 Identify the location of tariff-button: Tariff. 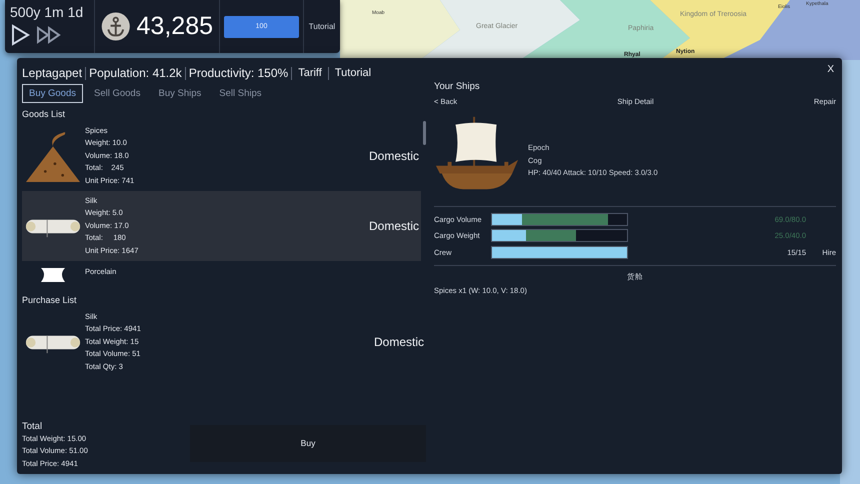
(310, 73).